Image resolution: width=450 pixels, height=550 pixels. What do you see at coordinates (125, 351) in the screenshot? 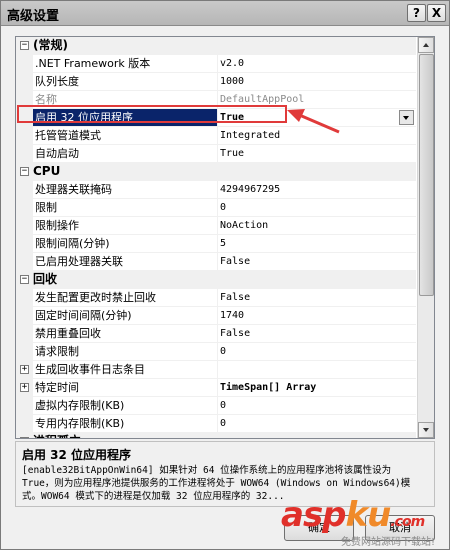
I see `property-name: 请求限制` at bounding box center [125, 351].